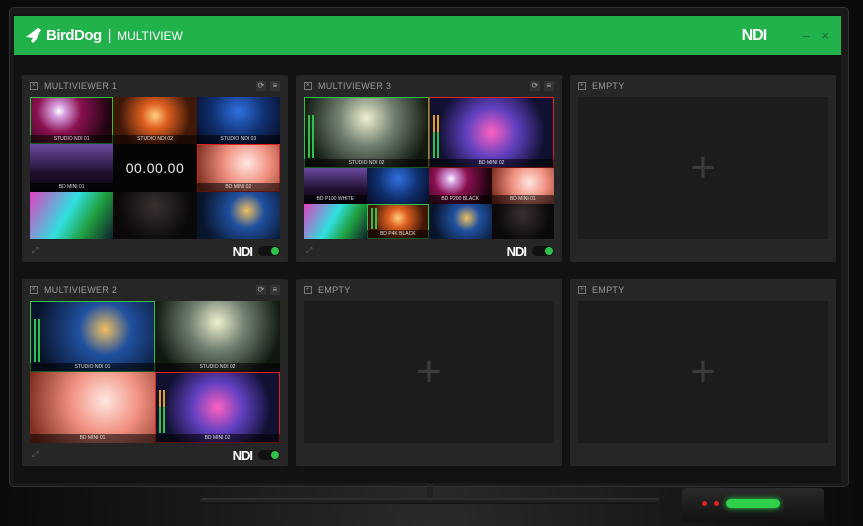 The image size is (863, 526). What do you see at coordinates (716, 503) in the screenshot?
I see `status-led` at bounding box center [716, 503].